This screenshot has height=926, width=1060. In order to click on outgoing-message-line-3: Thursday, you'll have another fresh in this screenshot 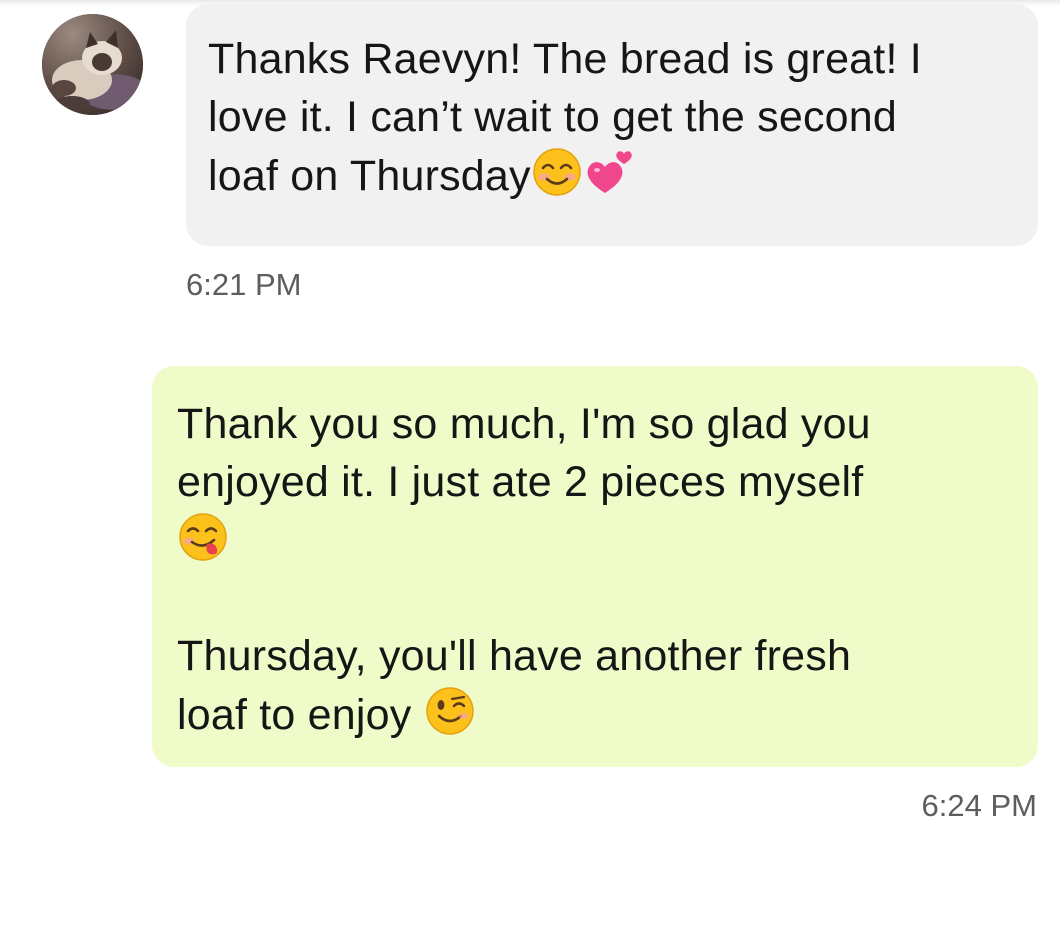, I will do `click(514, 656)`.